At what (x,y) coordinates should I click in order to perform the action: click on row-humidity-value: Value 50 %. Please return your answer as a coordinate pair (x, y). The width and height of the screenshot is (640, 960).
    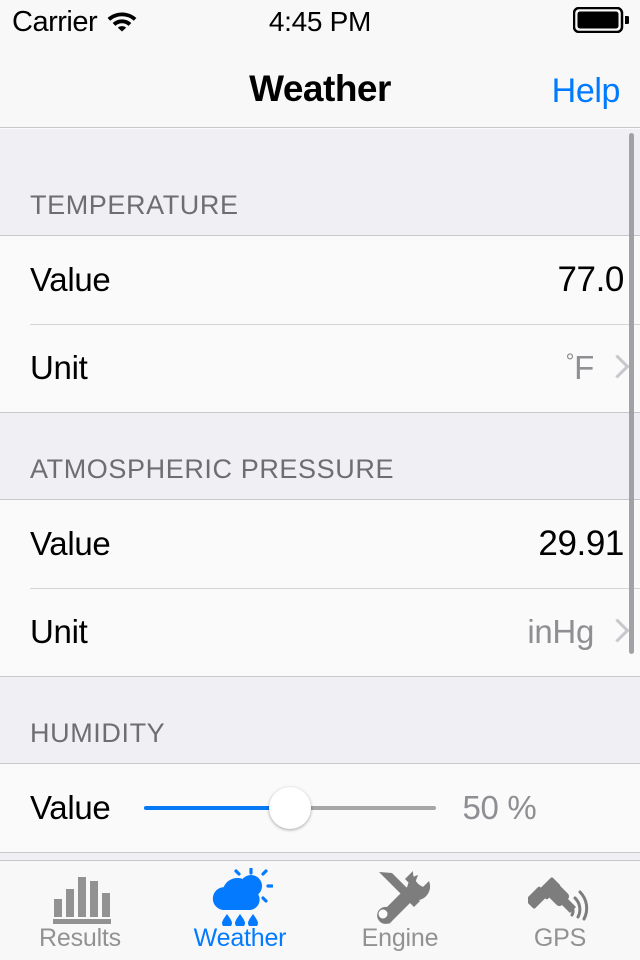
    Looking at the image, I should click on (320, 808).